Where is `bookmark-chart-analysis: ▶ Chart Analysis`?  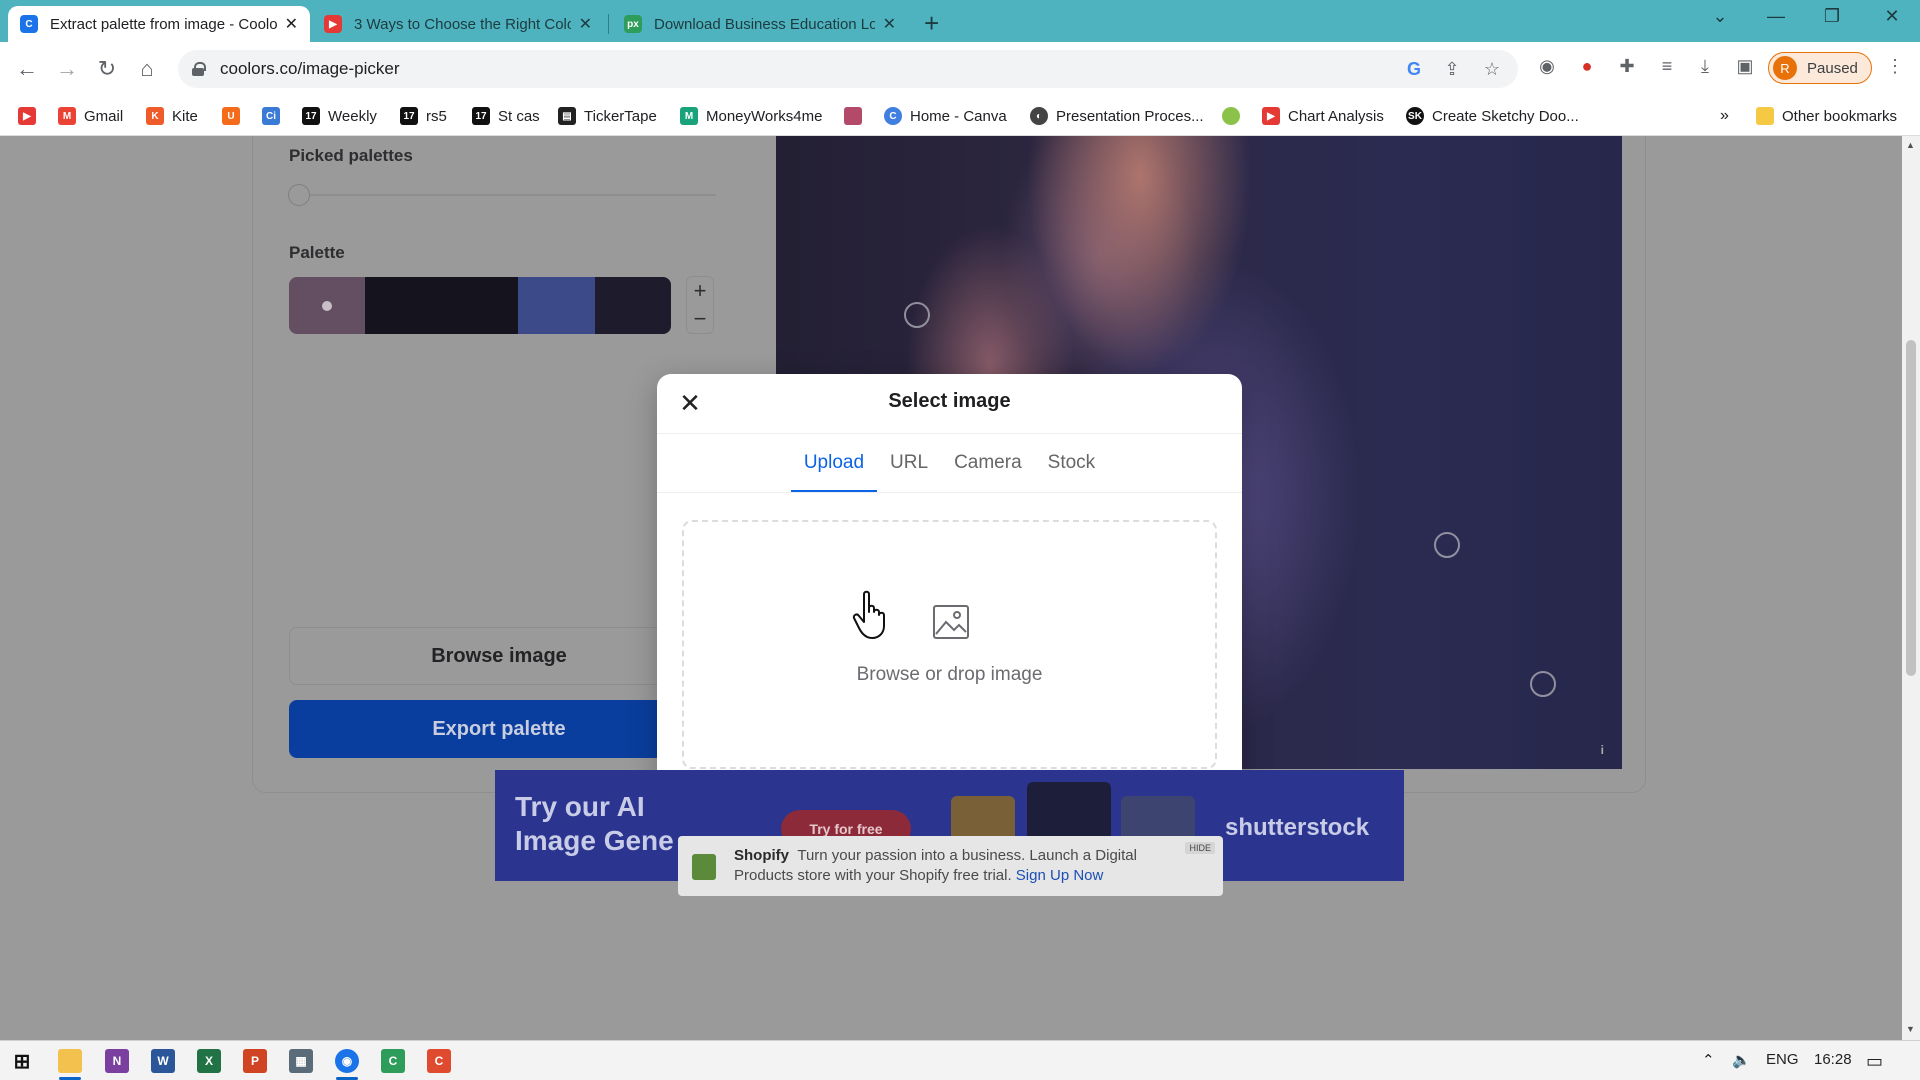
bookmark-chart-analysis: ▶ Chart Analysis is located at coordinates (1323, 116).